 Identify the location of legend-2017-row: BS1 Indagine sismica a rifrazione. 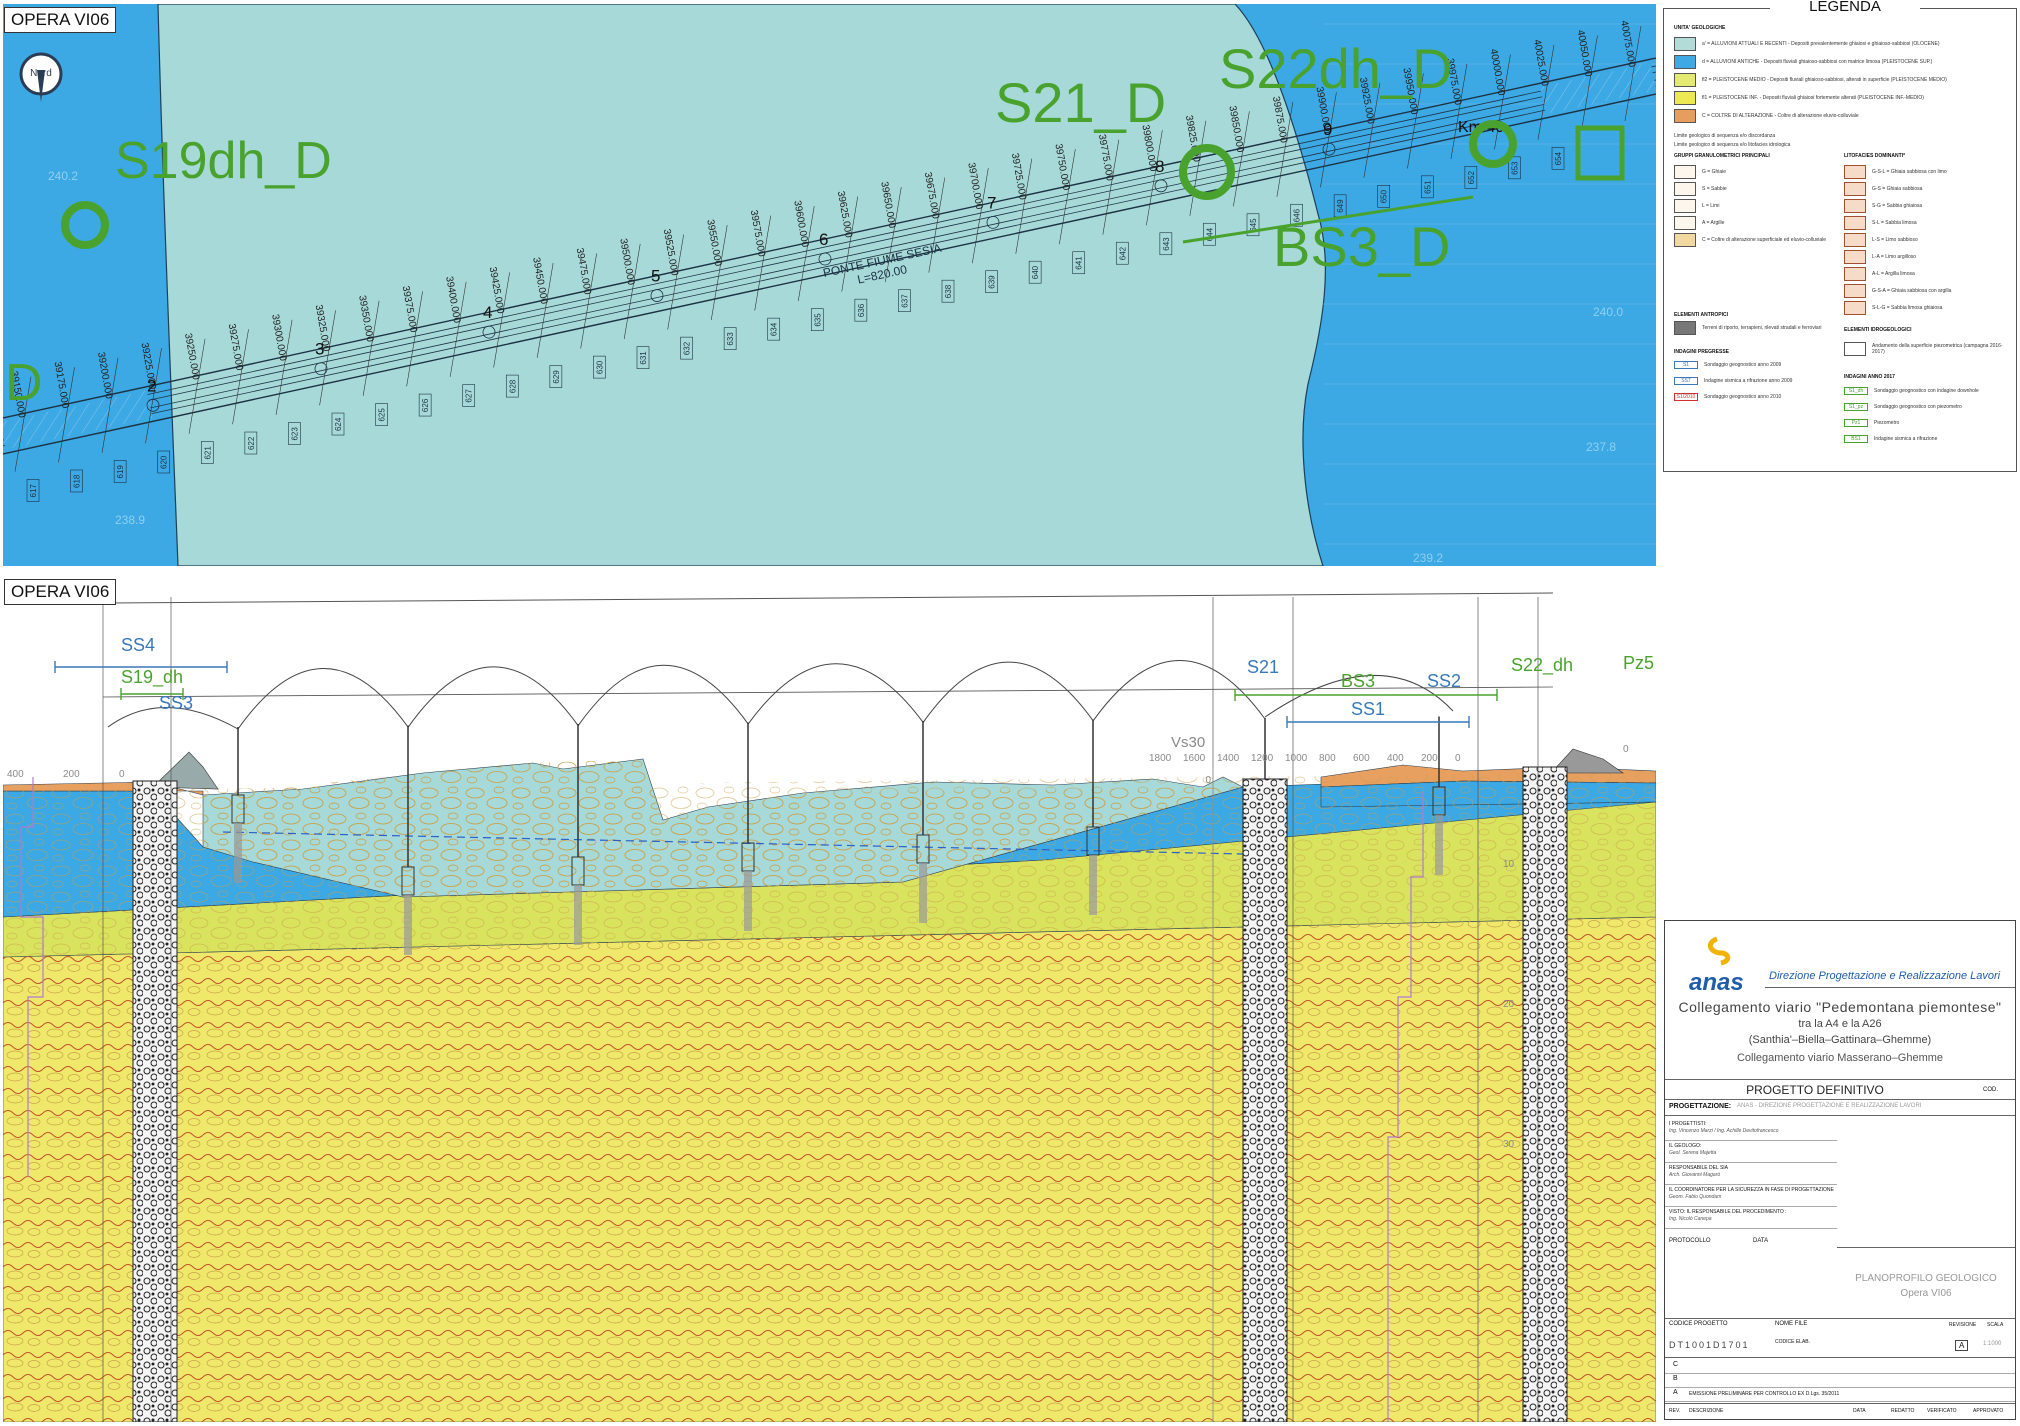
(1928, 439).